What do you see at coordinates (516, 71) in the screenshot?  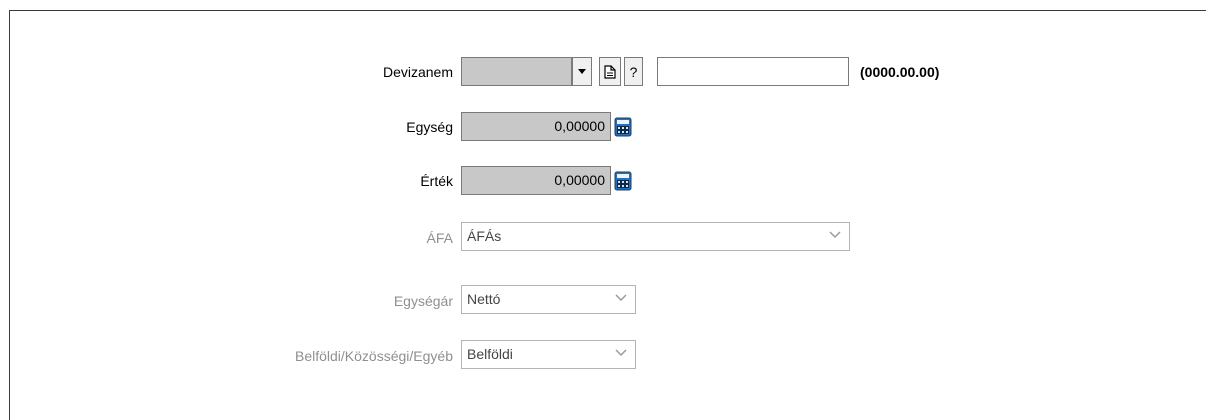 I see `devizanem-select` at bounding box center [516, 71].